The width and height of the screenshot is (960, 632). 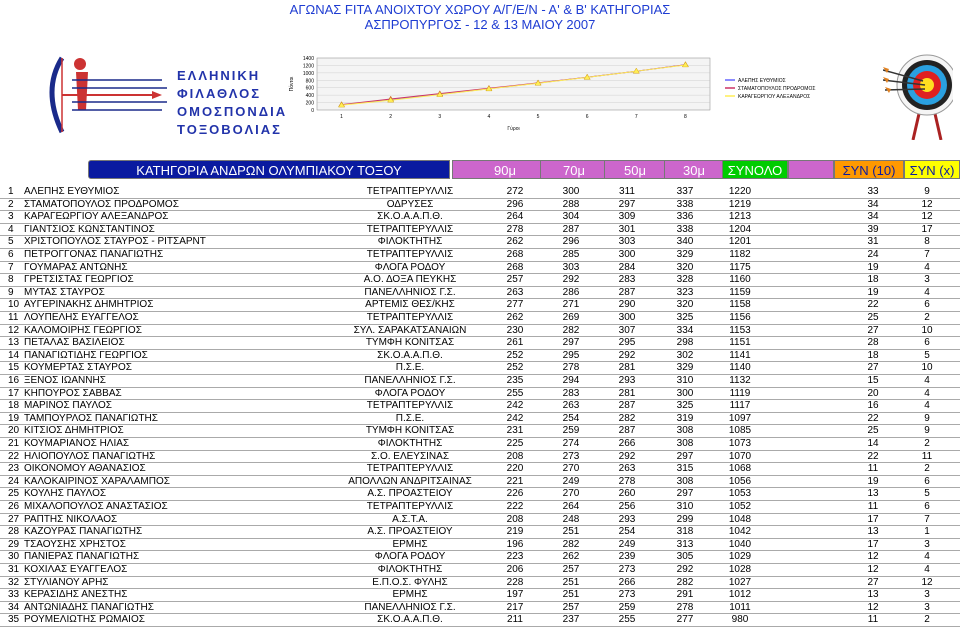 I want to click on name-cell: ΜΑΡΙΝΟΣ ΠΑΥΛΟΣ, so click(x=68, y=406).